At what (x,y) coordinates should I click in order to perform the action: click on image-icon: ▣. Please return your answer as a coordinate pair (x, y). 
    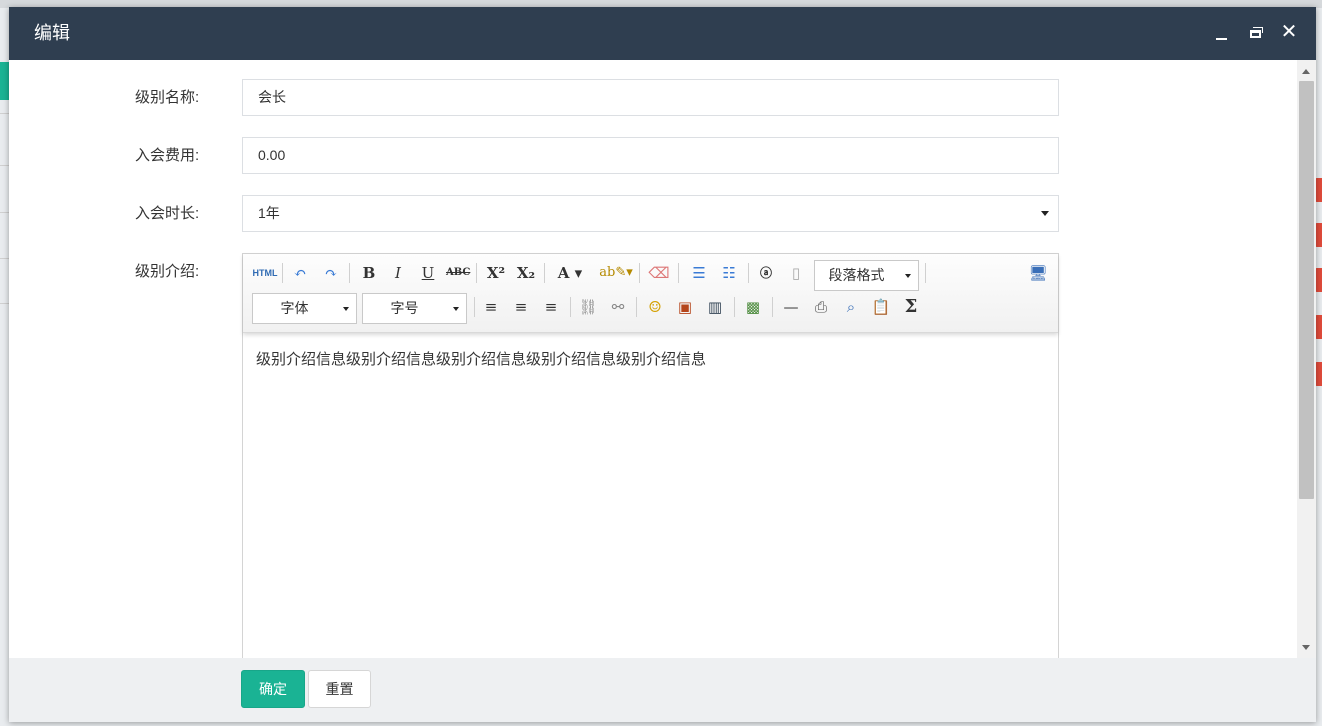
    Looking at the image, I should click on (685, 307).